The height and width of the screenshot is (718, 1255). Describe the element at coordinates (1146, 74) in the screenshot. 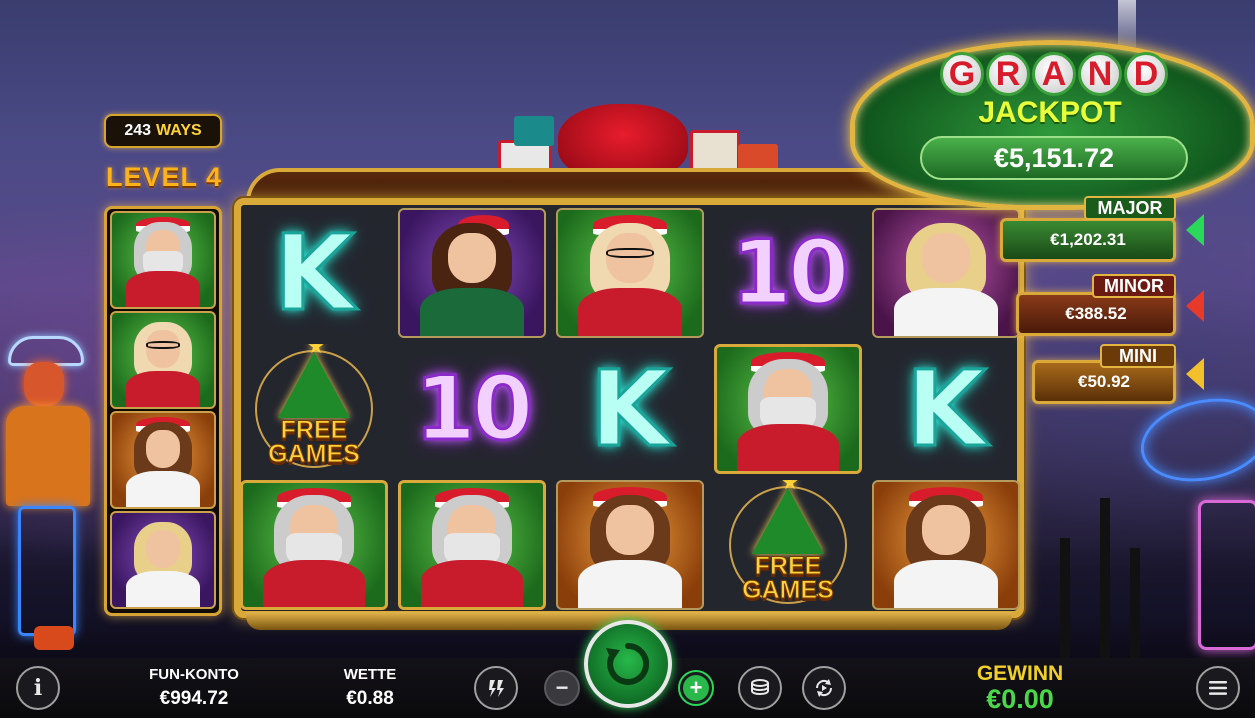

I see `grand-letter: D` at that location.